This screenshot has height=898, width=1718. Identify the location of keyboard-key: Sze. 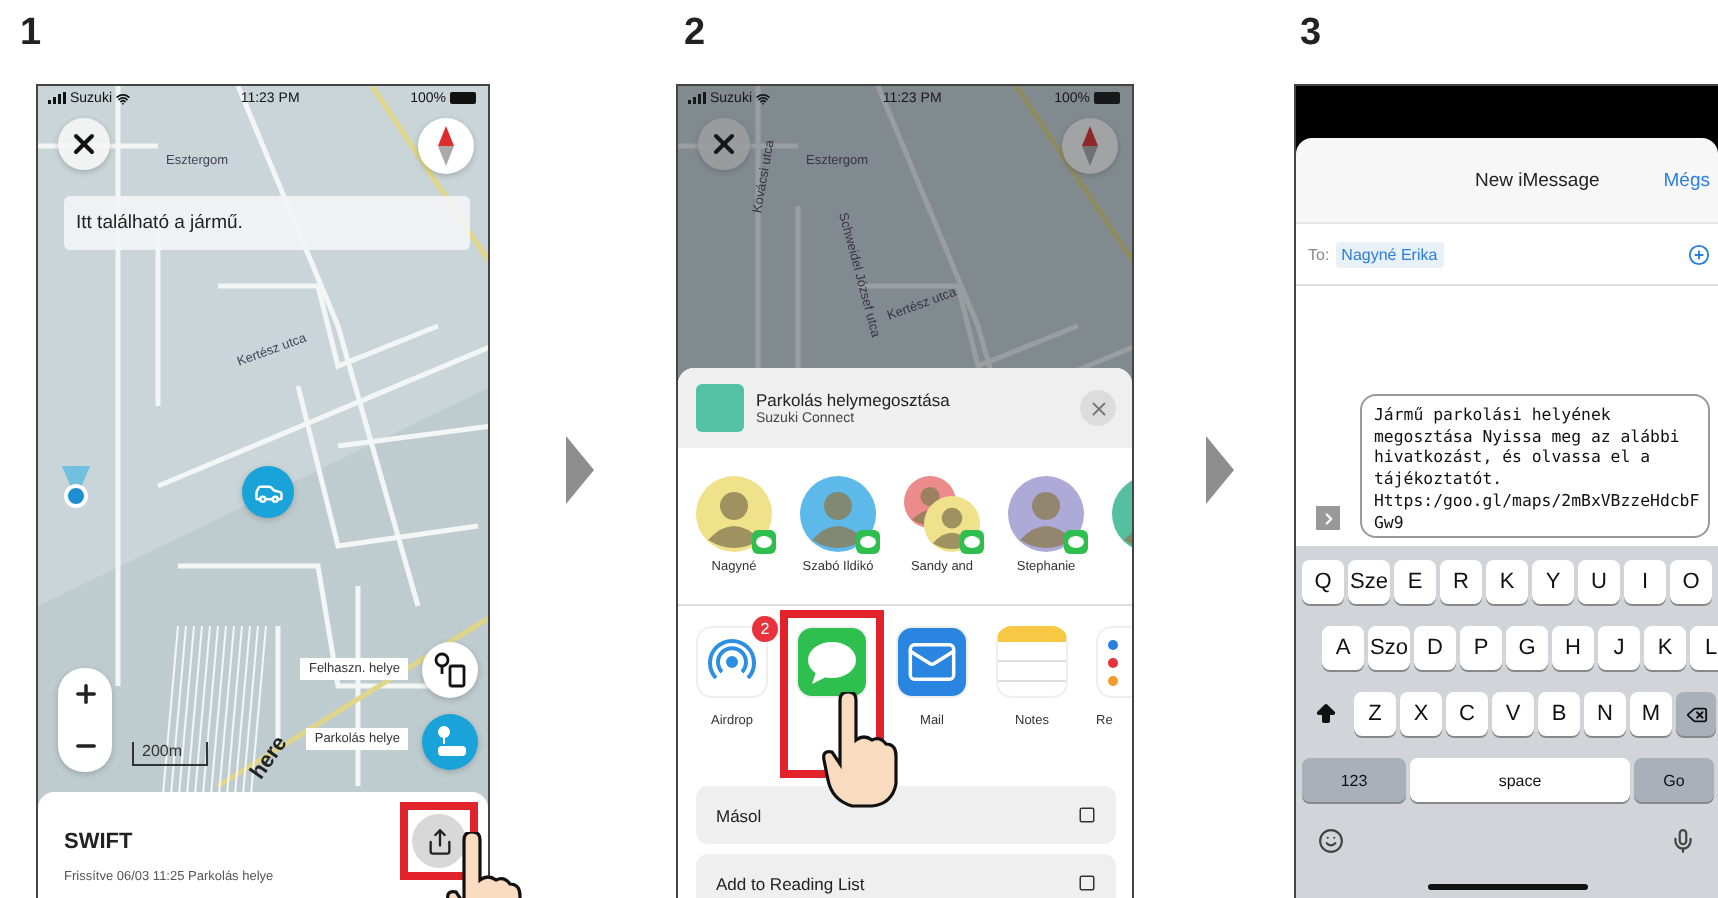
(1369, 582).